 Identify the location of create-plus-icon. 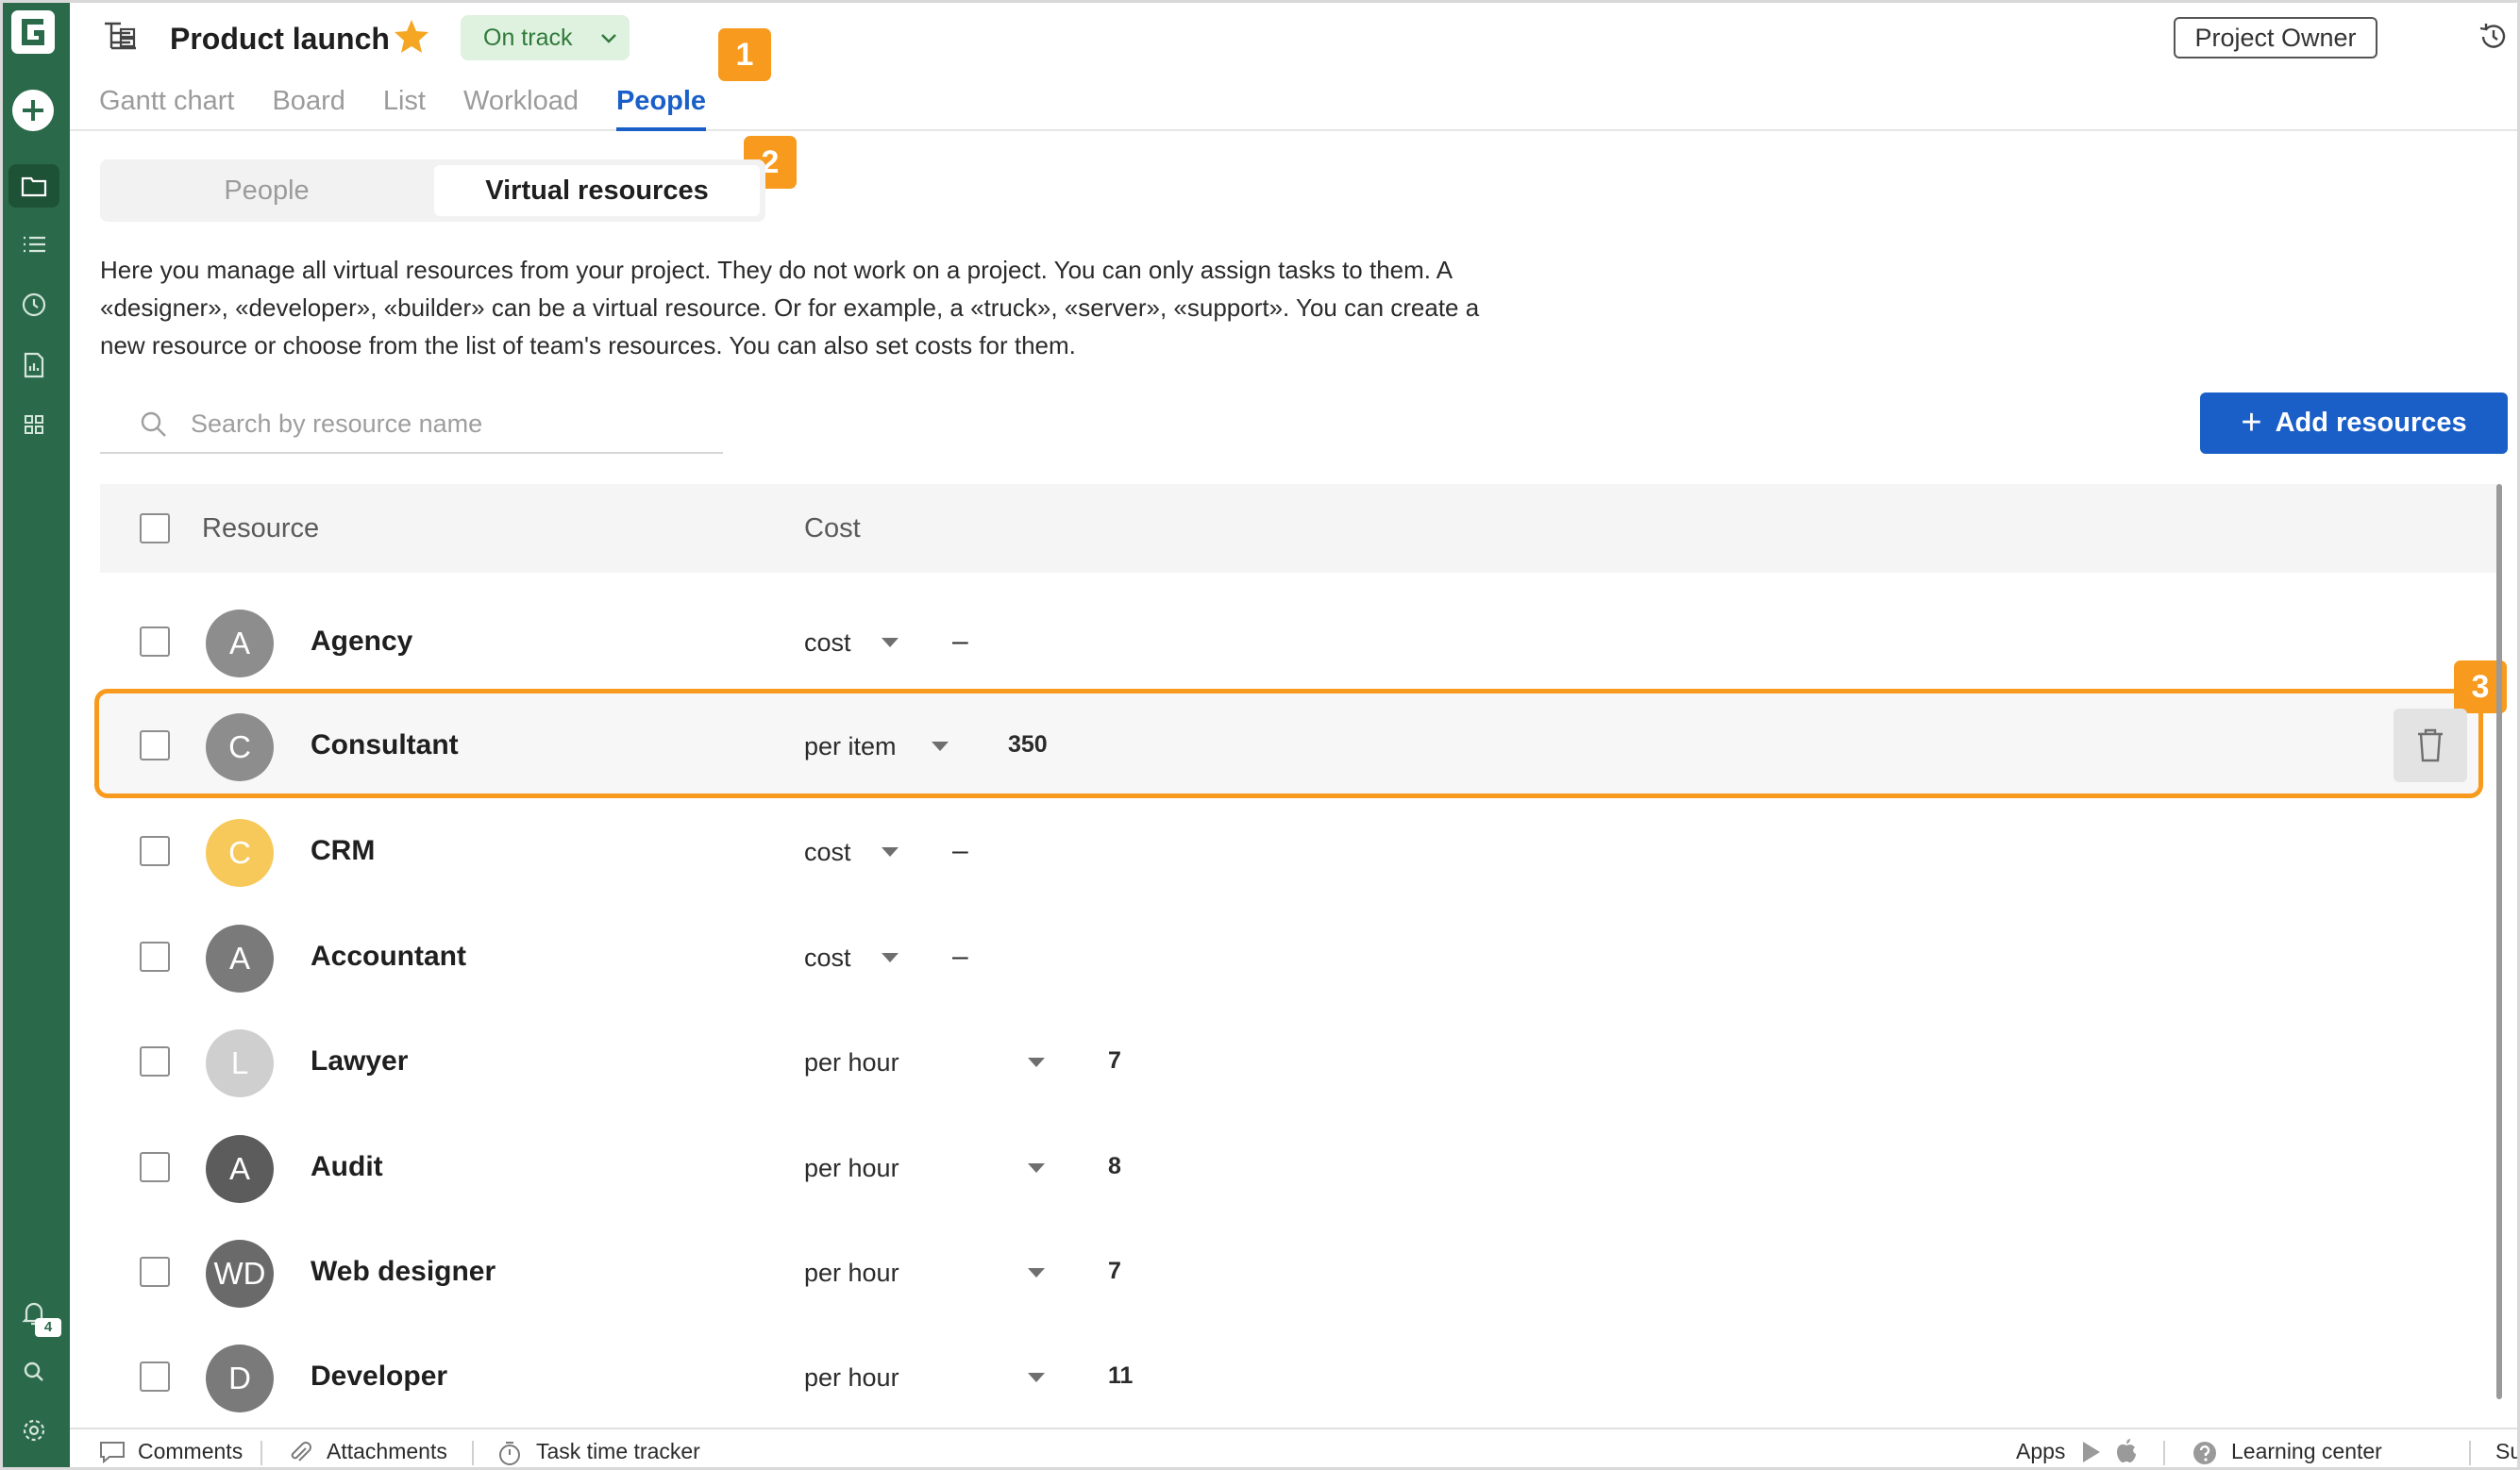
(33, 110).